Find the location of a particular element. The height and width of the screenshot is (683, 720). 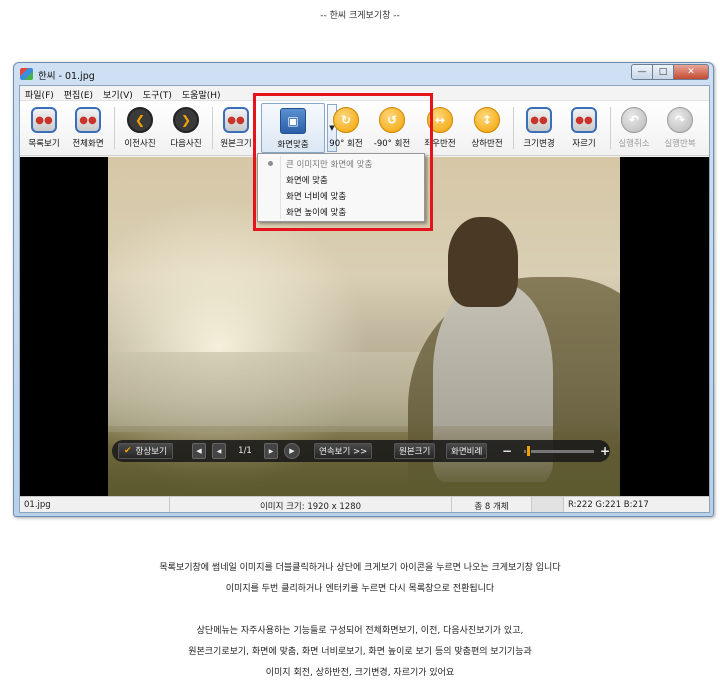

zoom-in-button: + is located at coordinates (605, 451).